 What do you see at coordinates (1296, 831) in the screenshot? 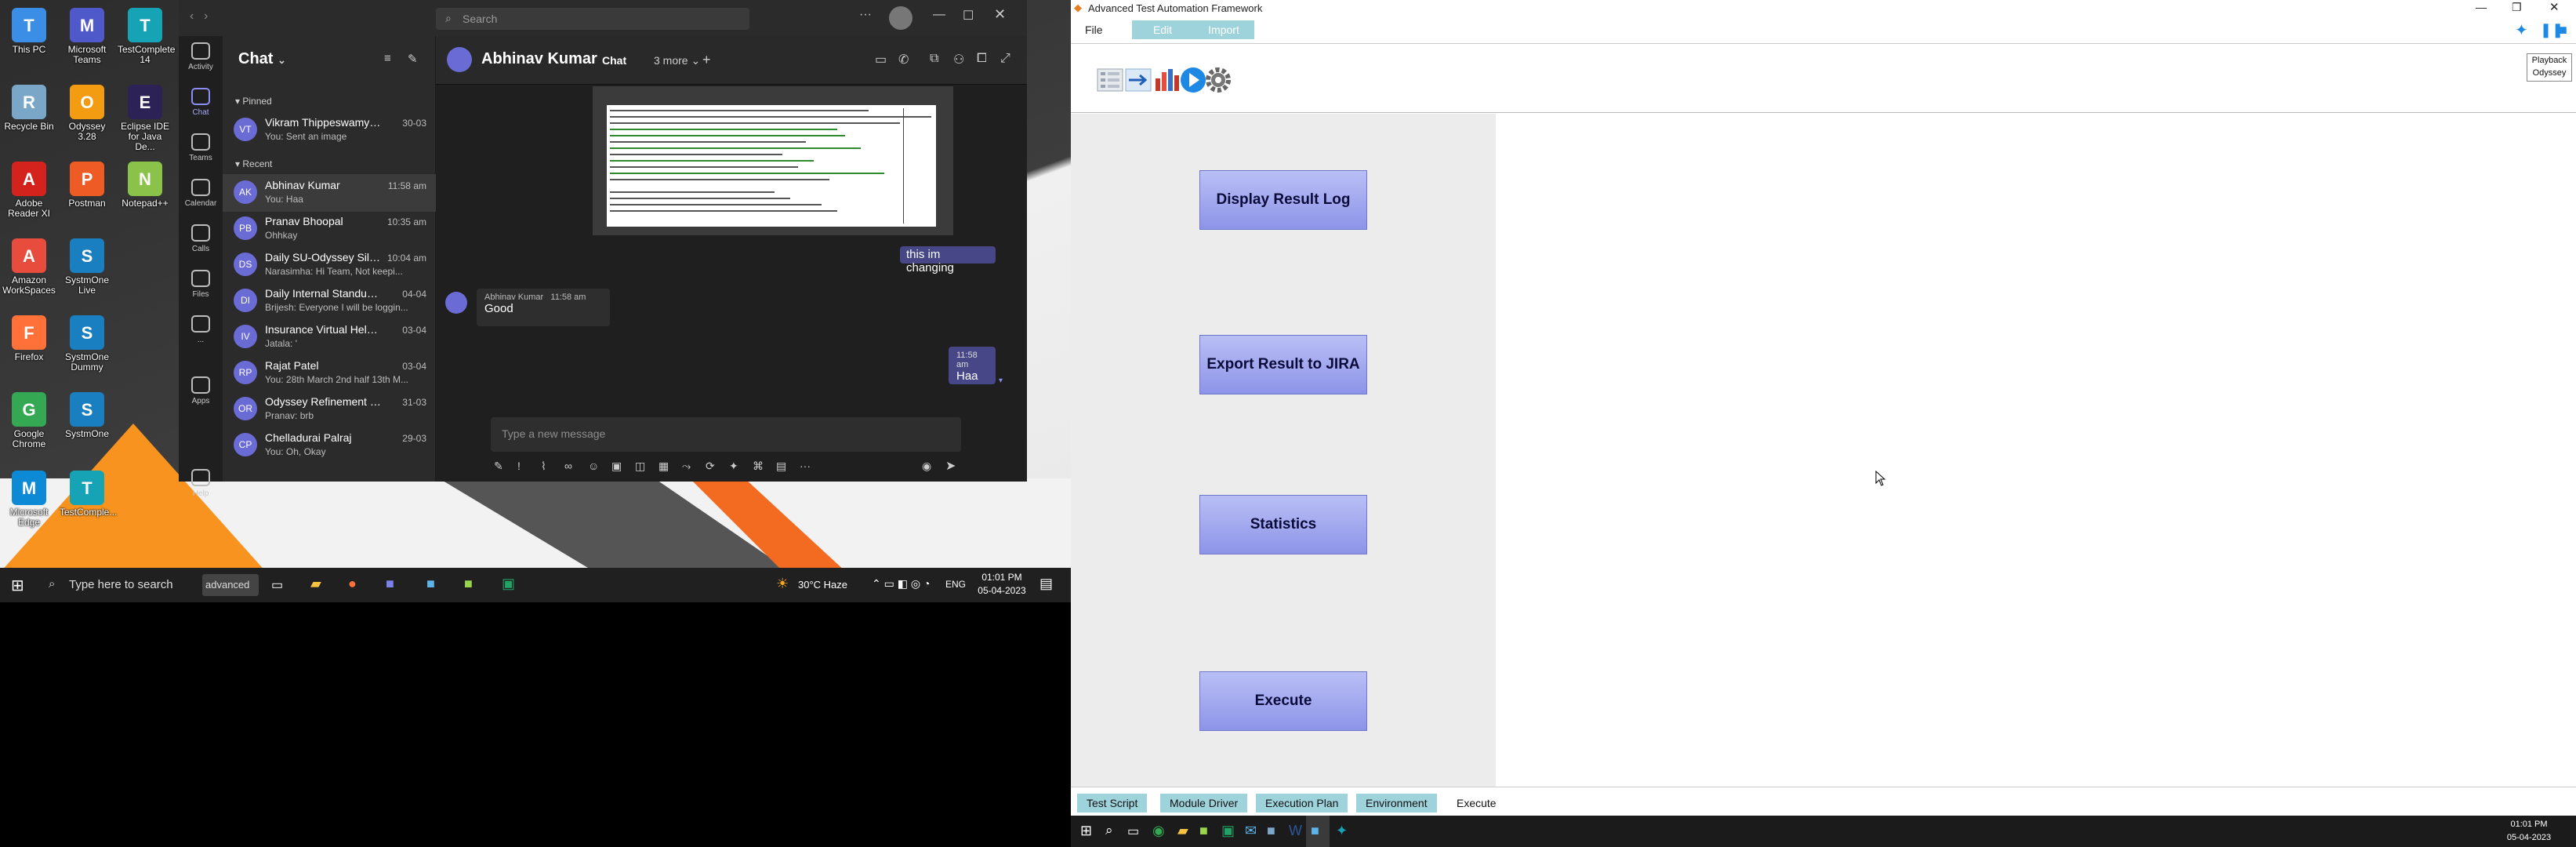
I see `word-icon: W` at bounding box center [1296, 831].